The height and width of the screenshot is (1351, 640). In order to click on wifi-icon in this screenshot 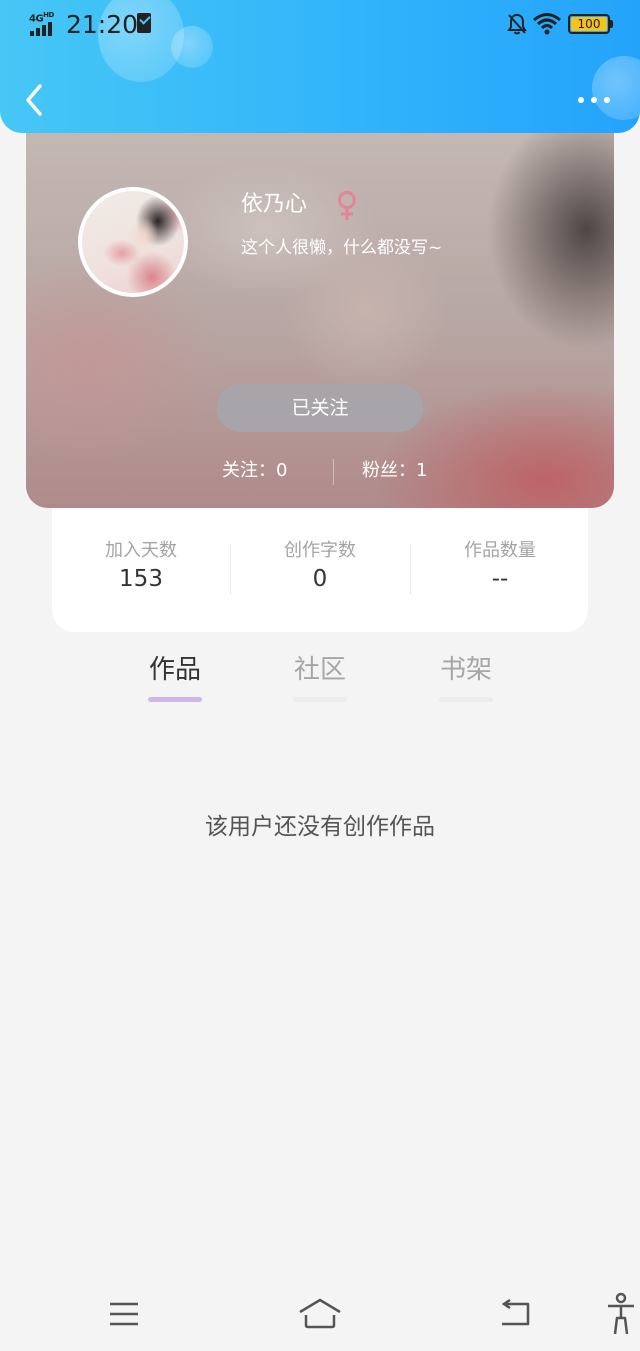, I will do `click(547, 24)`.